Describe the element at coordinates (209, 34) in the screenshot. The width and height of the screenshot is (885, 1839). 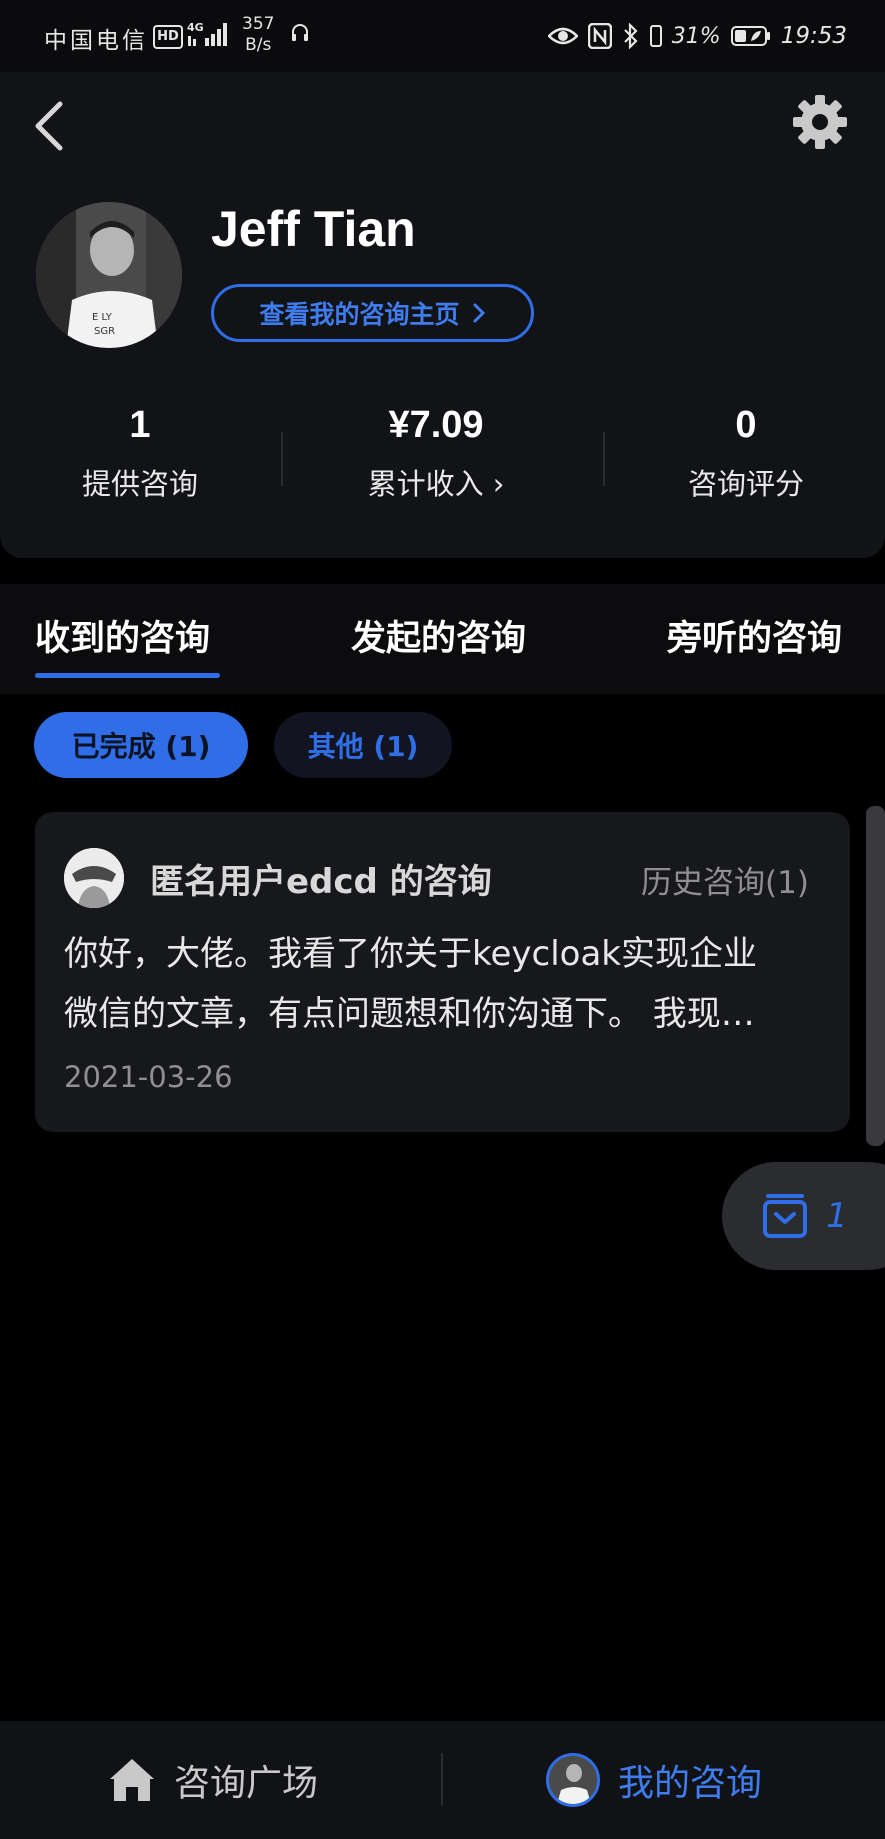
I see `signal-icon: 4G` at that location.